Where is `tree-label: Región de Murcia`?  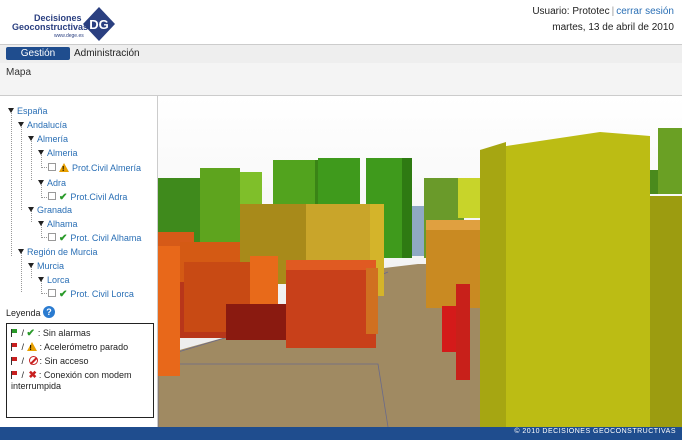 tree-label: Región de Murcia is located at coordinates (62, 252).